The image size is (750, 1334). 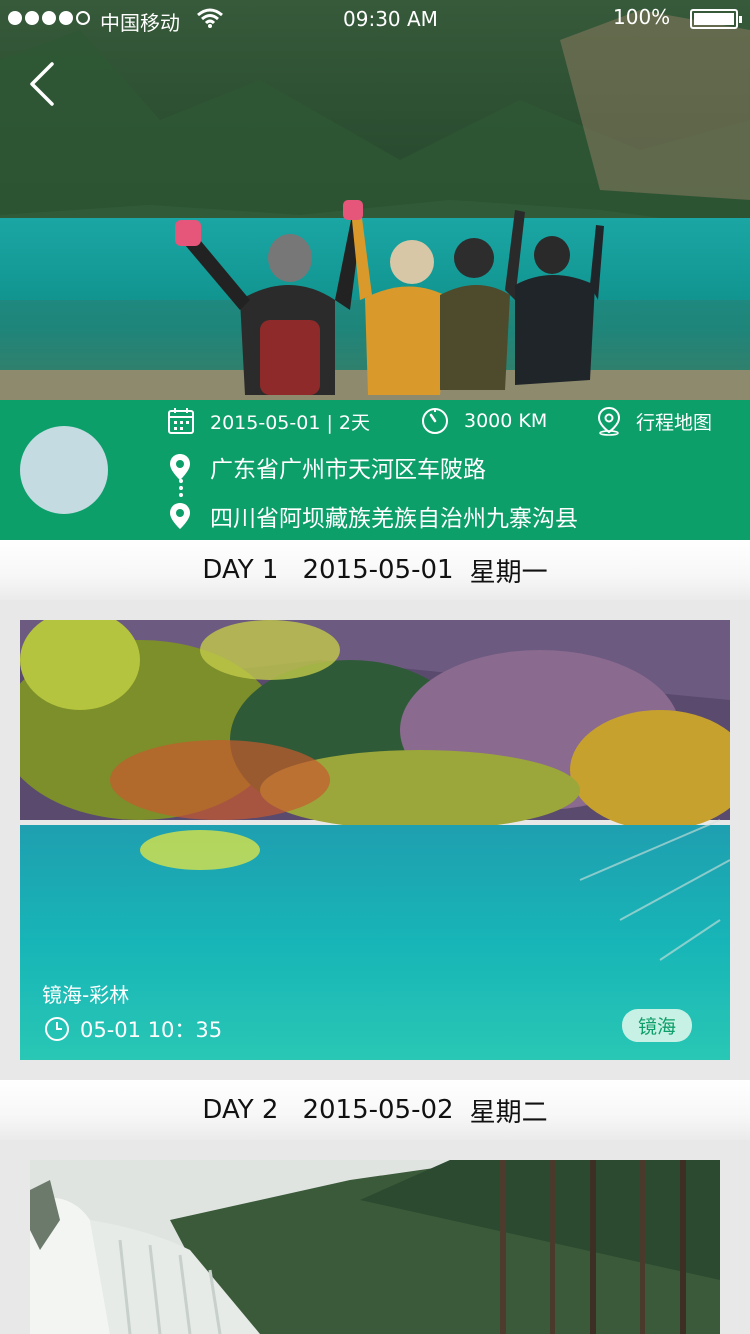 I want to click on back-arrow-icon, so click(x=42, y=84).